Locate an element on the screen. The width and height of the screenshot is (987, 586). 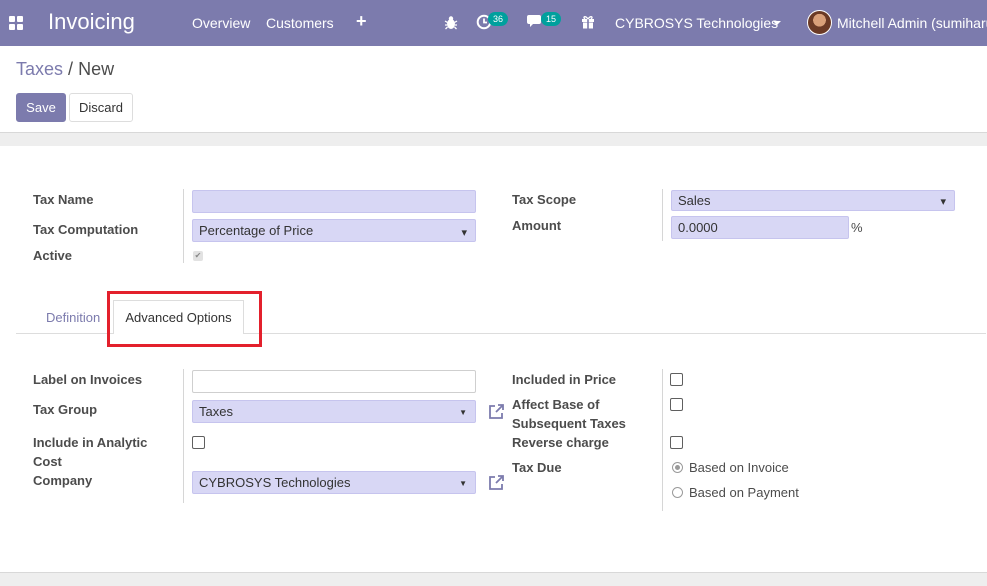
apps-menu-icon is located at coordinates (16, 23).